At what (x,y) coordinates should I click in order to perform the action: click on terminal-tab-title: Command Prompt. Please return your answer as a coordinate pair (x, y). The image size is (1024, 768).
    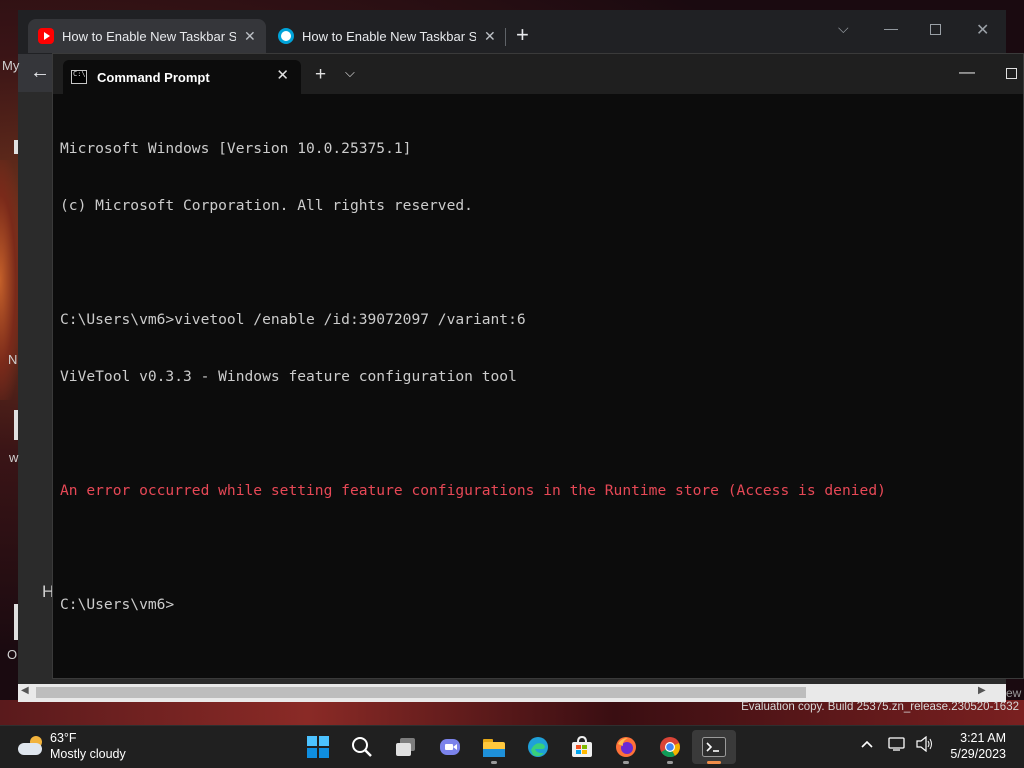
    Looking at the image, I should click on (153, 77).